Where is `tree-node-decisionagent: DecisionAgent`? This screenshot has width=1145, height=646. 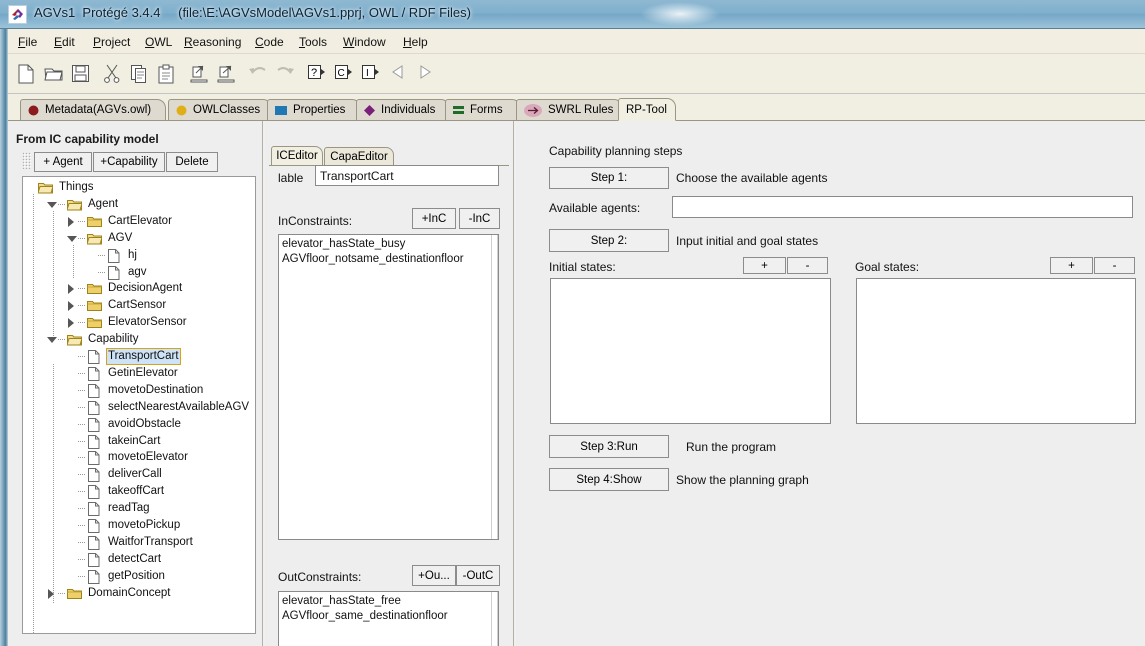
tree-node-decisionagent: DecisionAgent is located at coordinates (125, 288).